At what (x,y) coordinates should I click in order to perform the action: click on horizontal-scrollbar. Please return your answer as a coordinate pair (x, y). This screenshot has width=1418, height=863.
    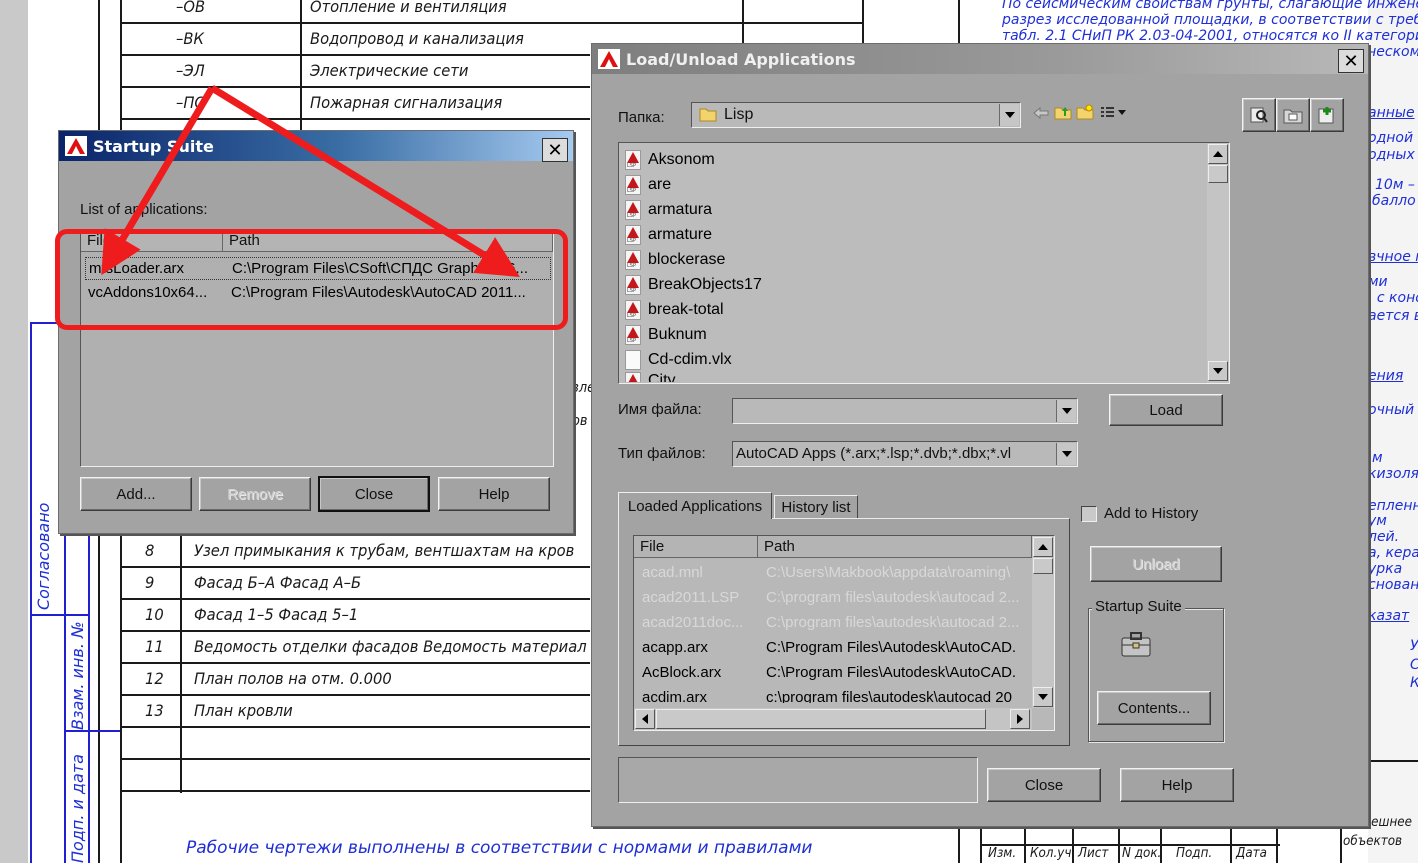
    Looking at the image, I should click on (833, 719).